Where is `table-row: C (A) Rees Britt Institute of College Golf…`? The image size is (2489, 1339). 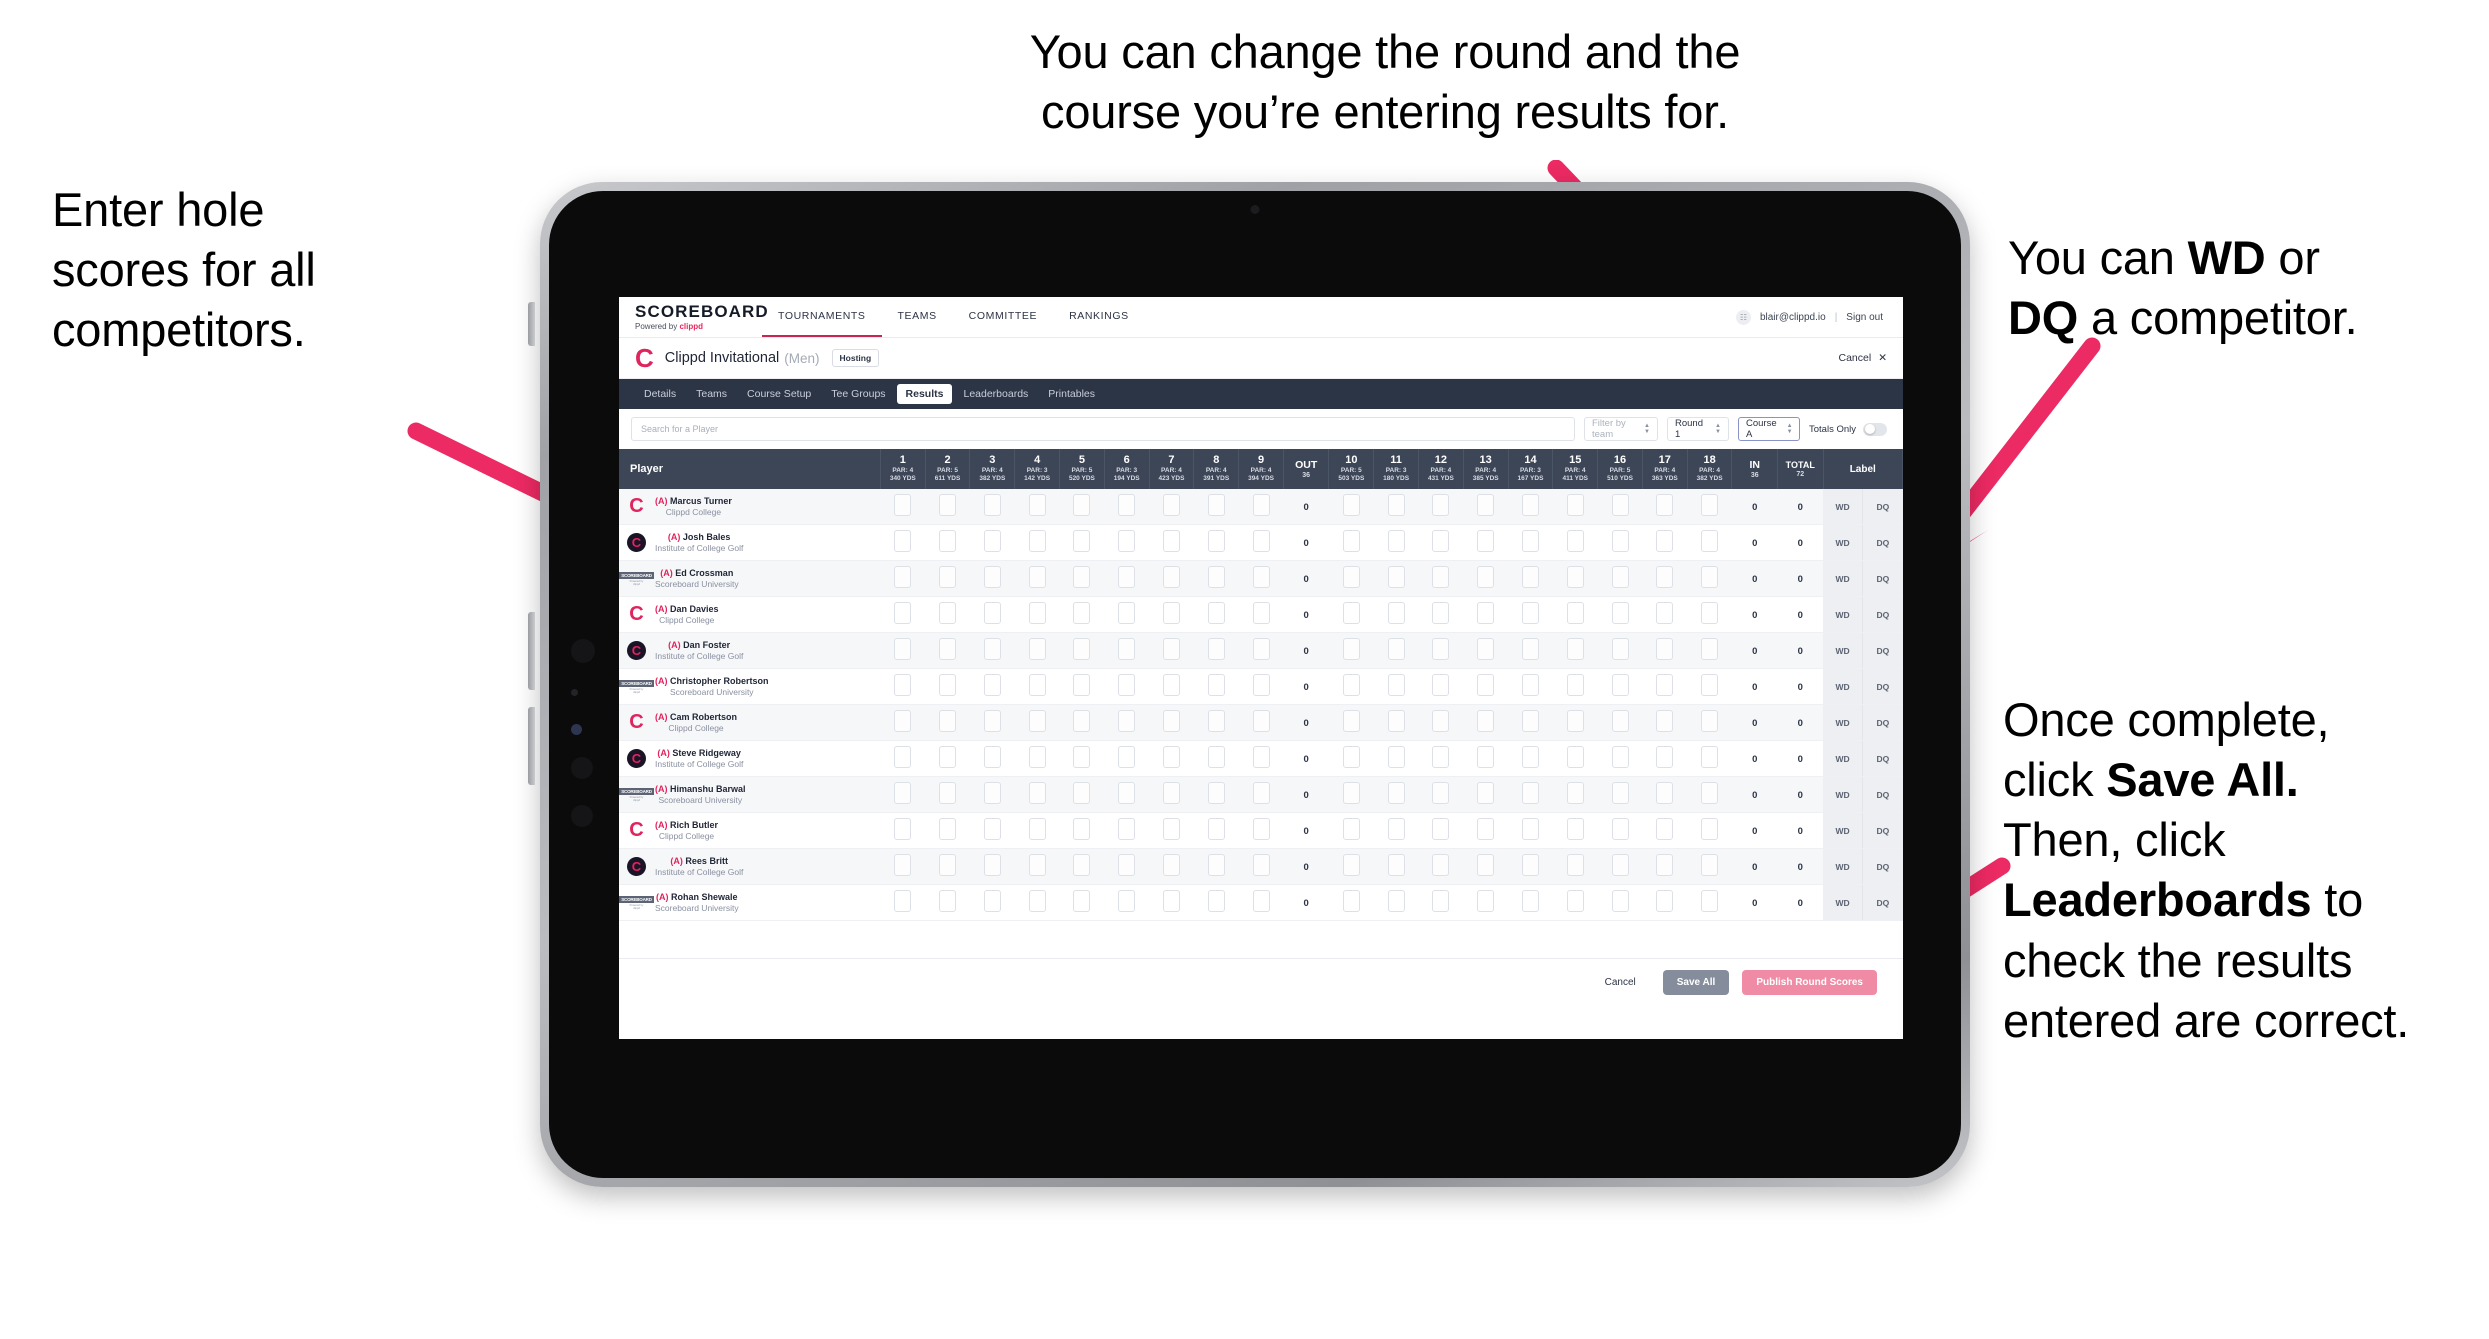 table-row: C (A) Rees Britt Institute of College Golf… is located at coordinates (1261, 867).